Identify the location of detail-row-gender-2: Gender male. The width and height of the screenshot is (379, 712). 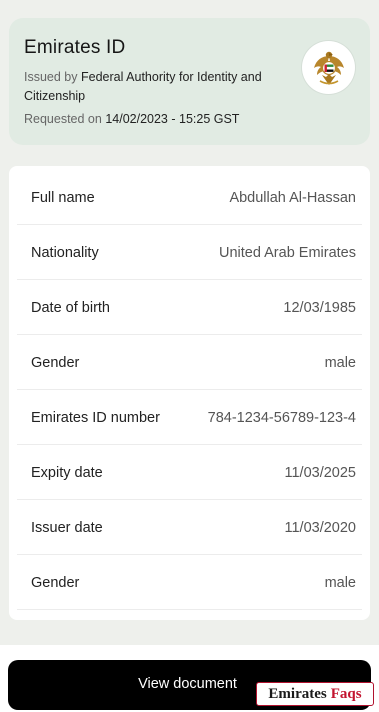
(189, 583).